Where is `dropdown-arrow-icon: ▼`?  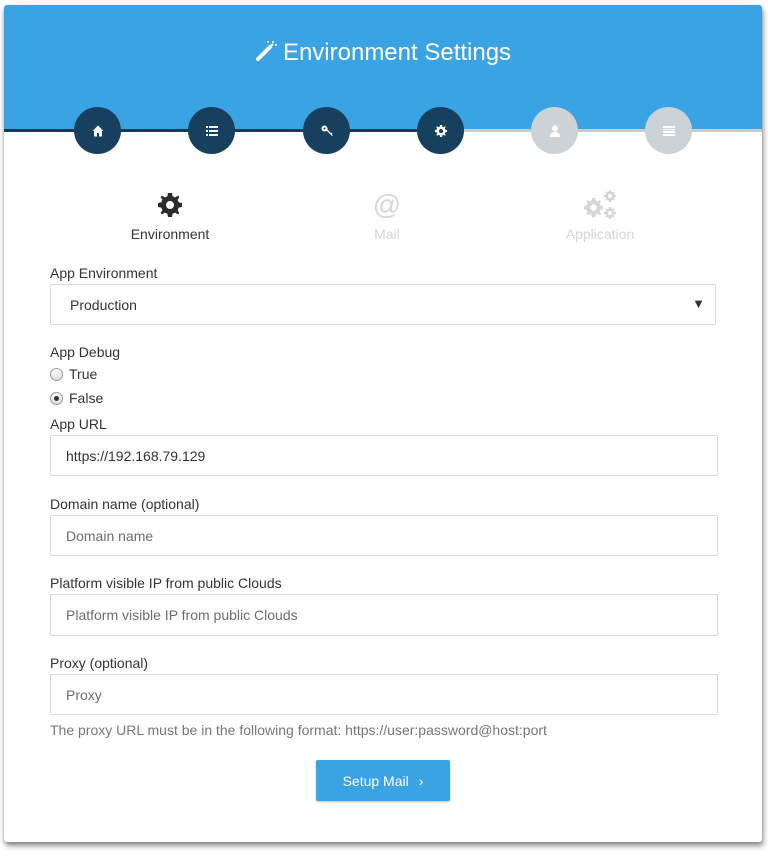
dropdown-arrow-icon: ▼ is located at coordinates (698, 303).